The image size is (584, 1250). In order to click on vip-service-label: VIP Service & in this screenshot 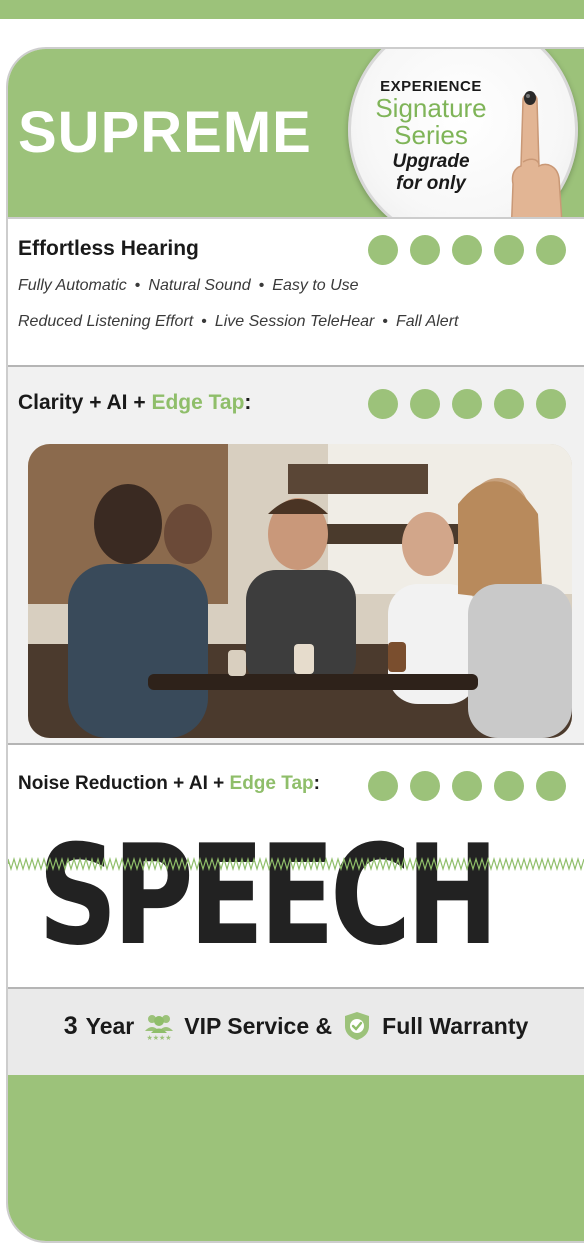, I will do `click(258, 1025)`.